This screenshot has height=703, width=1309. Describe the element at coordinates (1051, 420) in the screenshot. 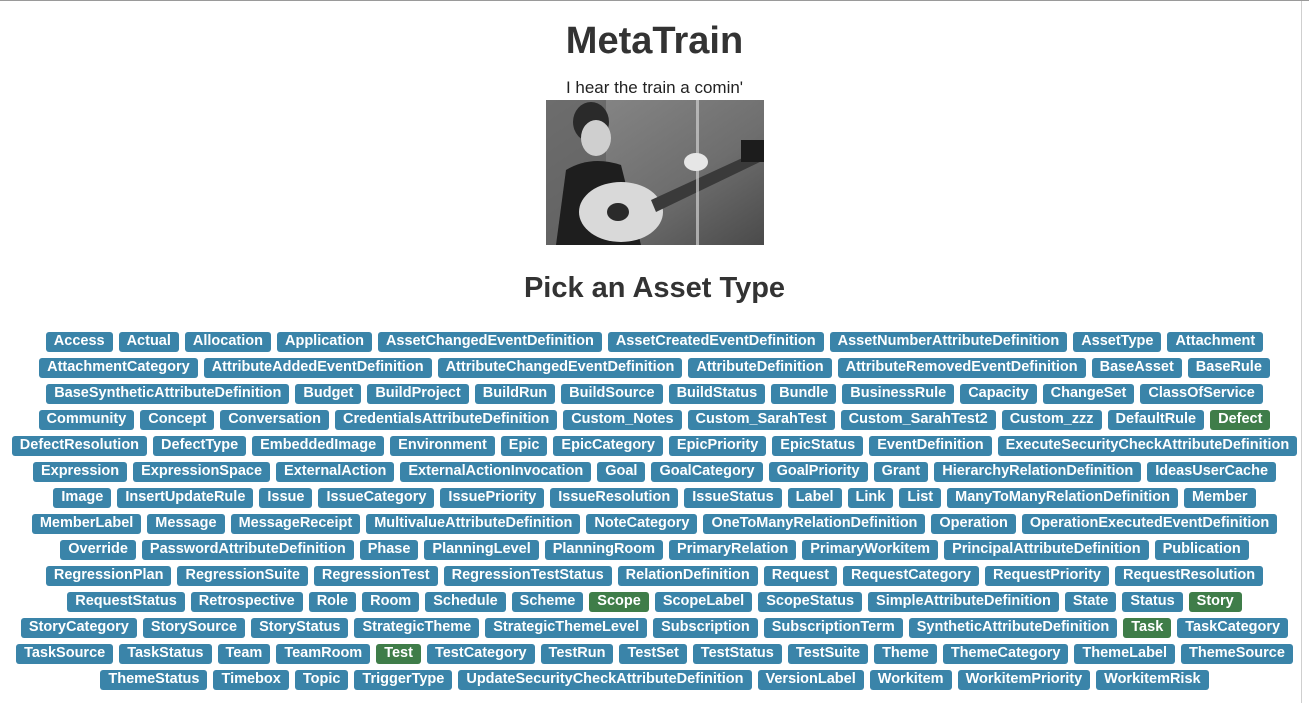

I see `asset-type-badge: Custom_zzz` at that location.